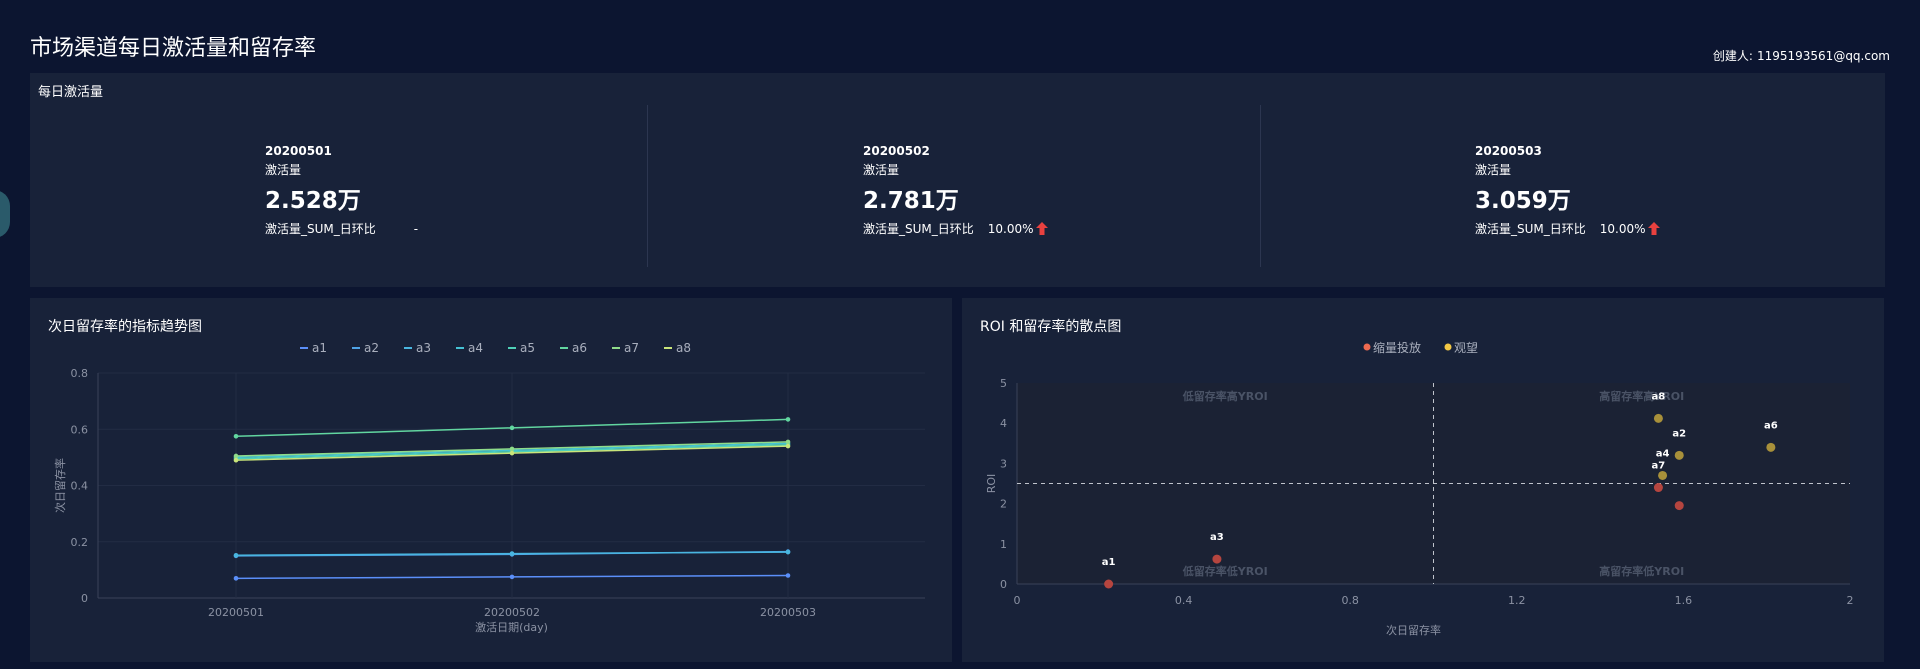 The height and width of the screenshot is (669, 1920). Describe the element at coordinates (1350, 600) in the screenshot. I see `x-tick-label: 0.8` at that location.